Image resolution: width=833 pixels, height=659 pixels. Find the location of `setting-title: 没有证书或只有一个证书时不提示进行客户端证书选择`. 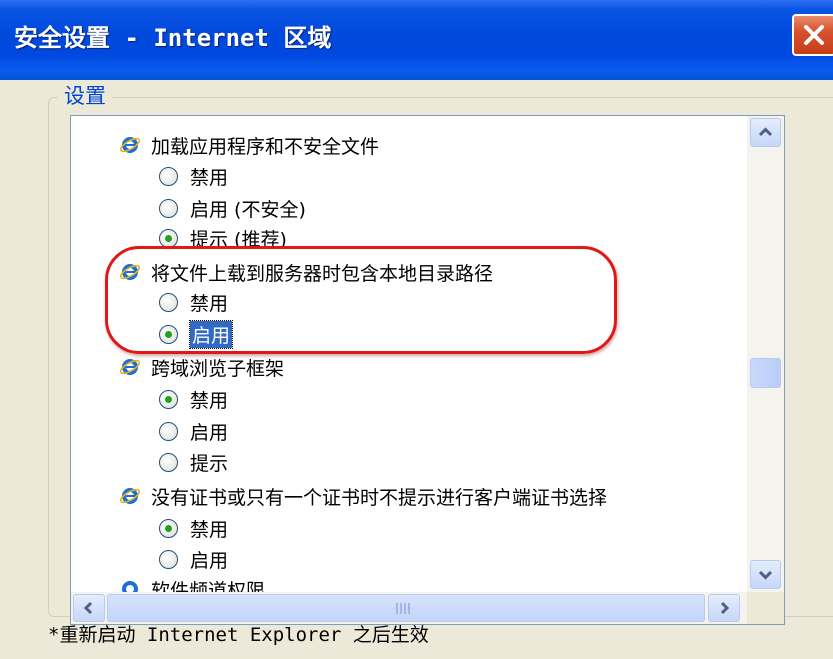

setting-title: 没有证书或只有一个证书时不提示进行客户端证书选择 is located at coordinates (379, 497).